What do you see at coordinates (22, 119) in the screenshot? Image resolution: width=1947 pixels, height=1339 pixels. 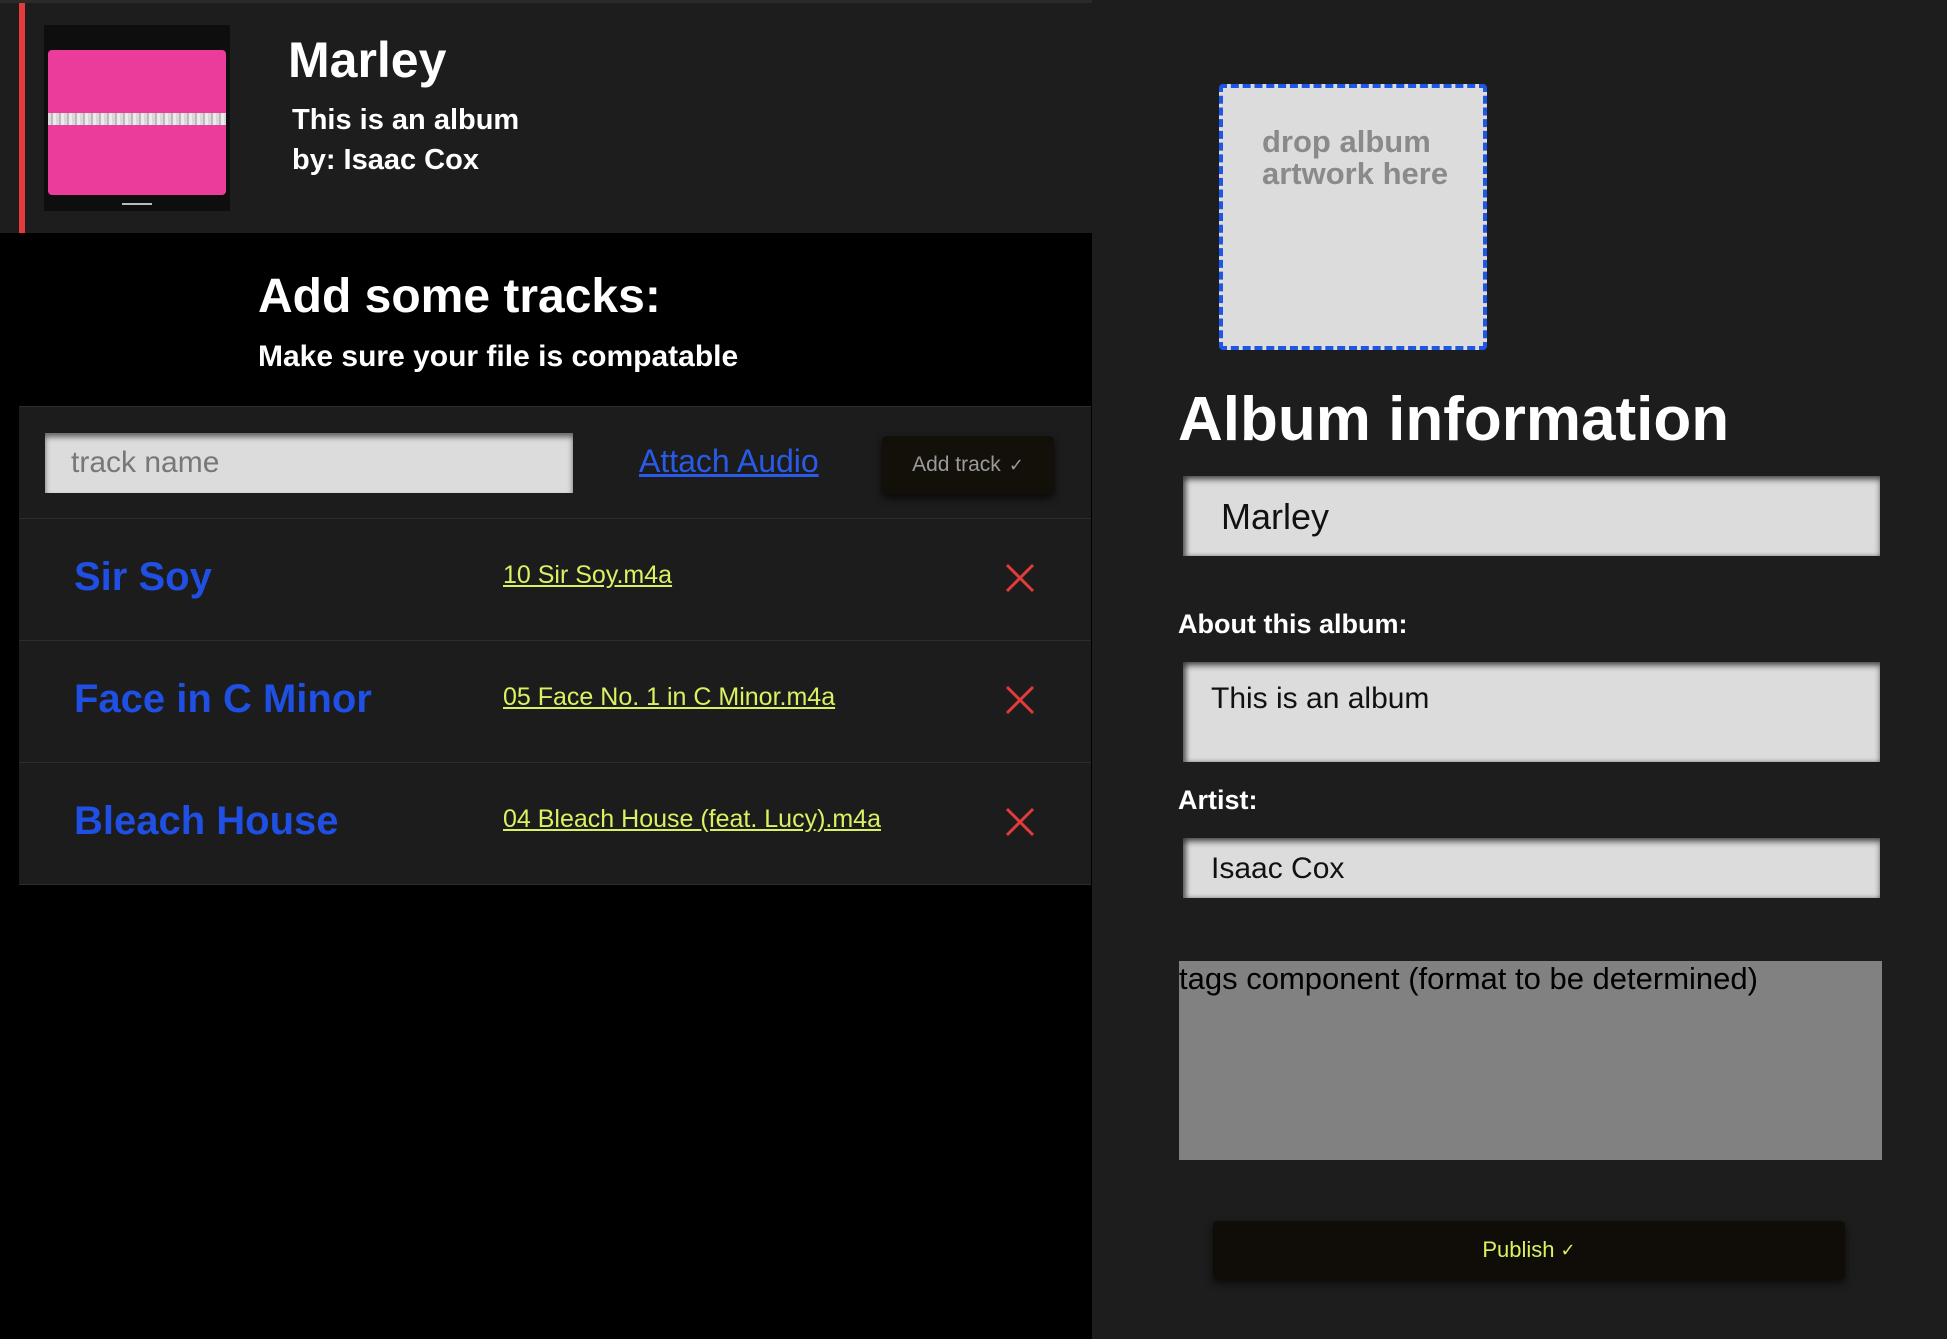 I see `header-accent-bar` at bounding box center [22, 119].